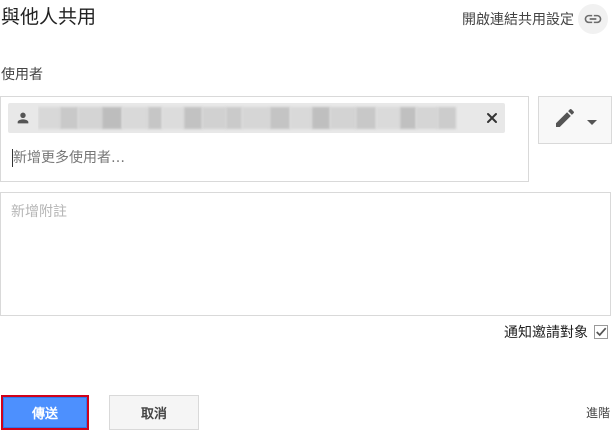  What do you see at coordinates (592, 120) in the screenshot?
I see `caret-down-icon` at bounding box center [592, 120].